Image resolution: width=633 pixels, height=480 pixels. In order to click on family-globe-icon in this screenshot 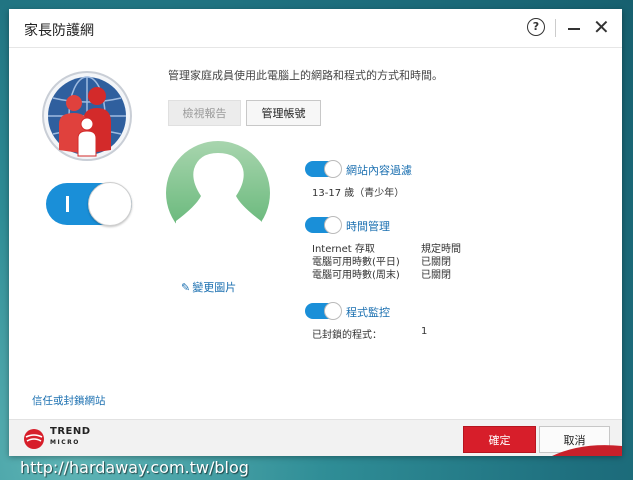, I will do `click(87, 116)`.